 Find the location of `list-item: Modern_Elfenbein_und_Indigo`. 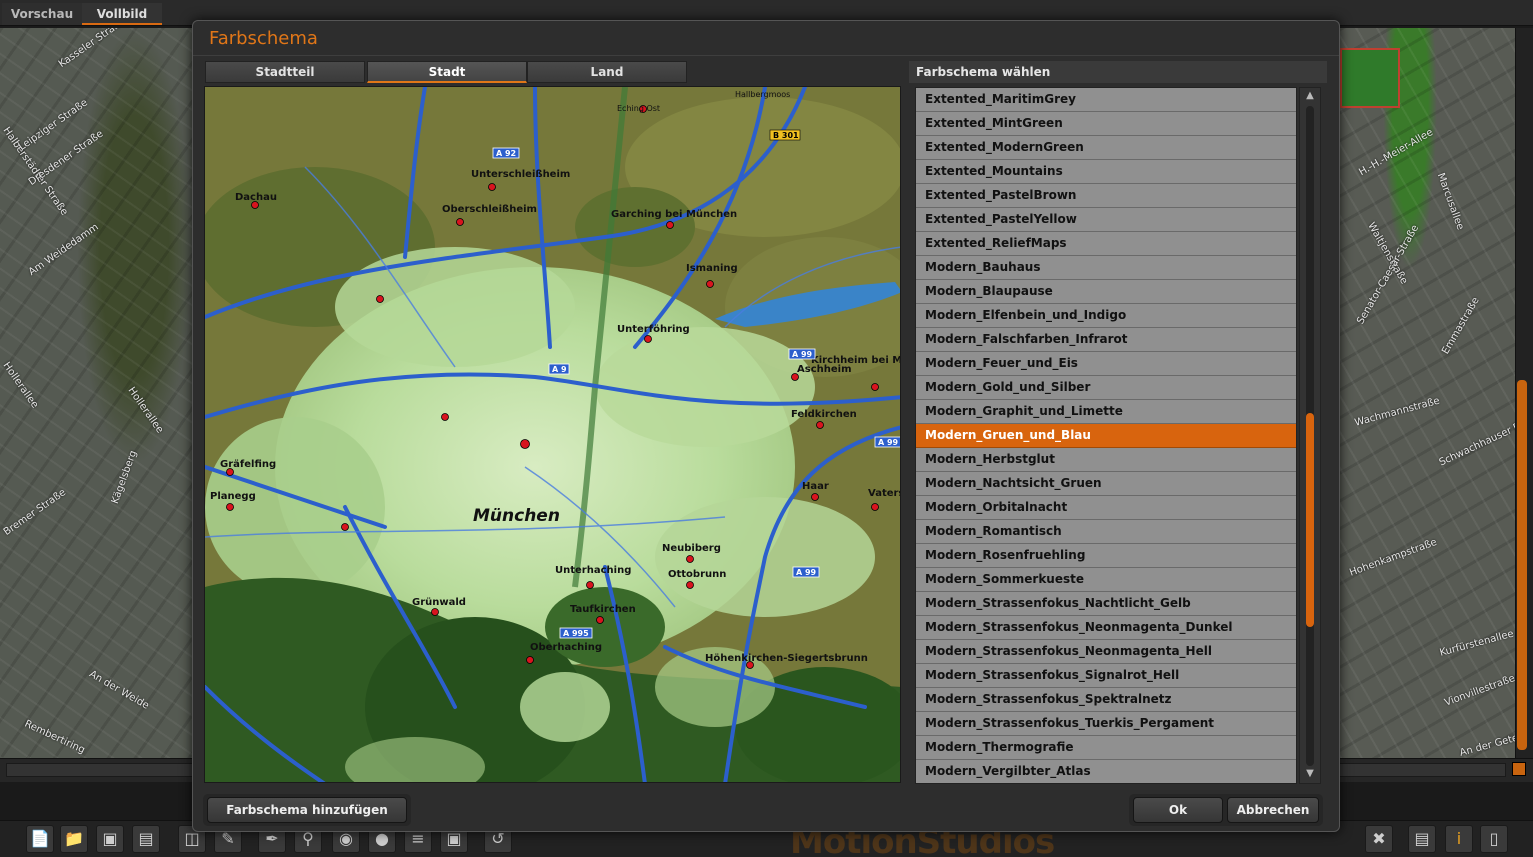

list-item: Modern_Elfenbein_und_Indigo is located at coordinates (1106, 316).